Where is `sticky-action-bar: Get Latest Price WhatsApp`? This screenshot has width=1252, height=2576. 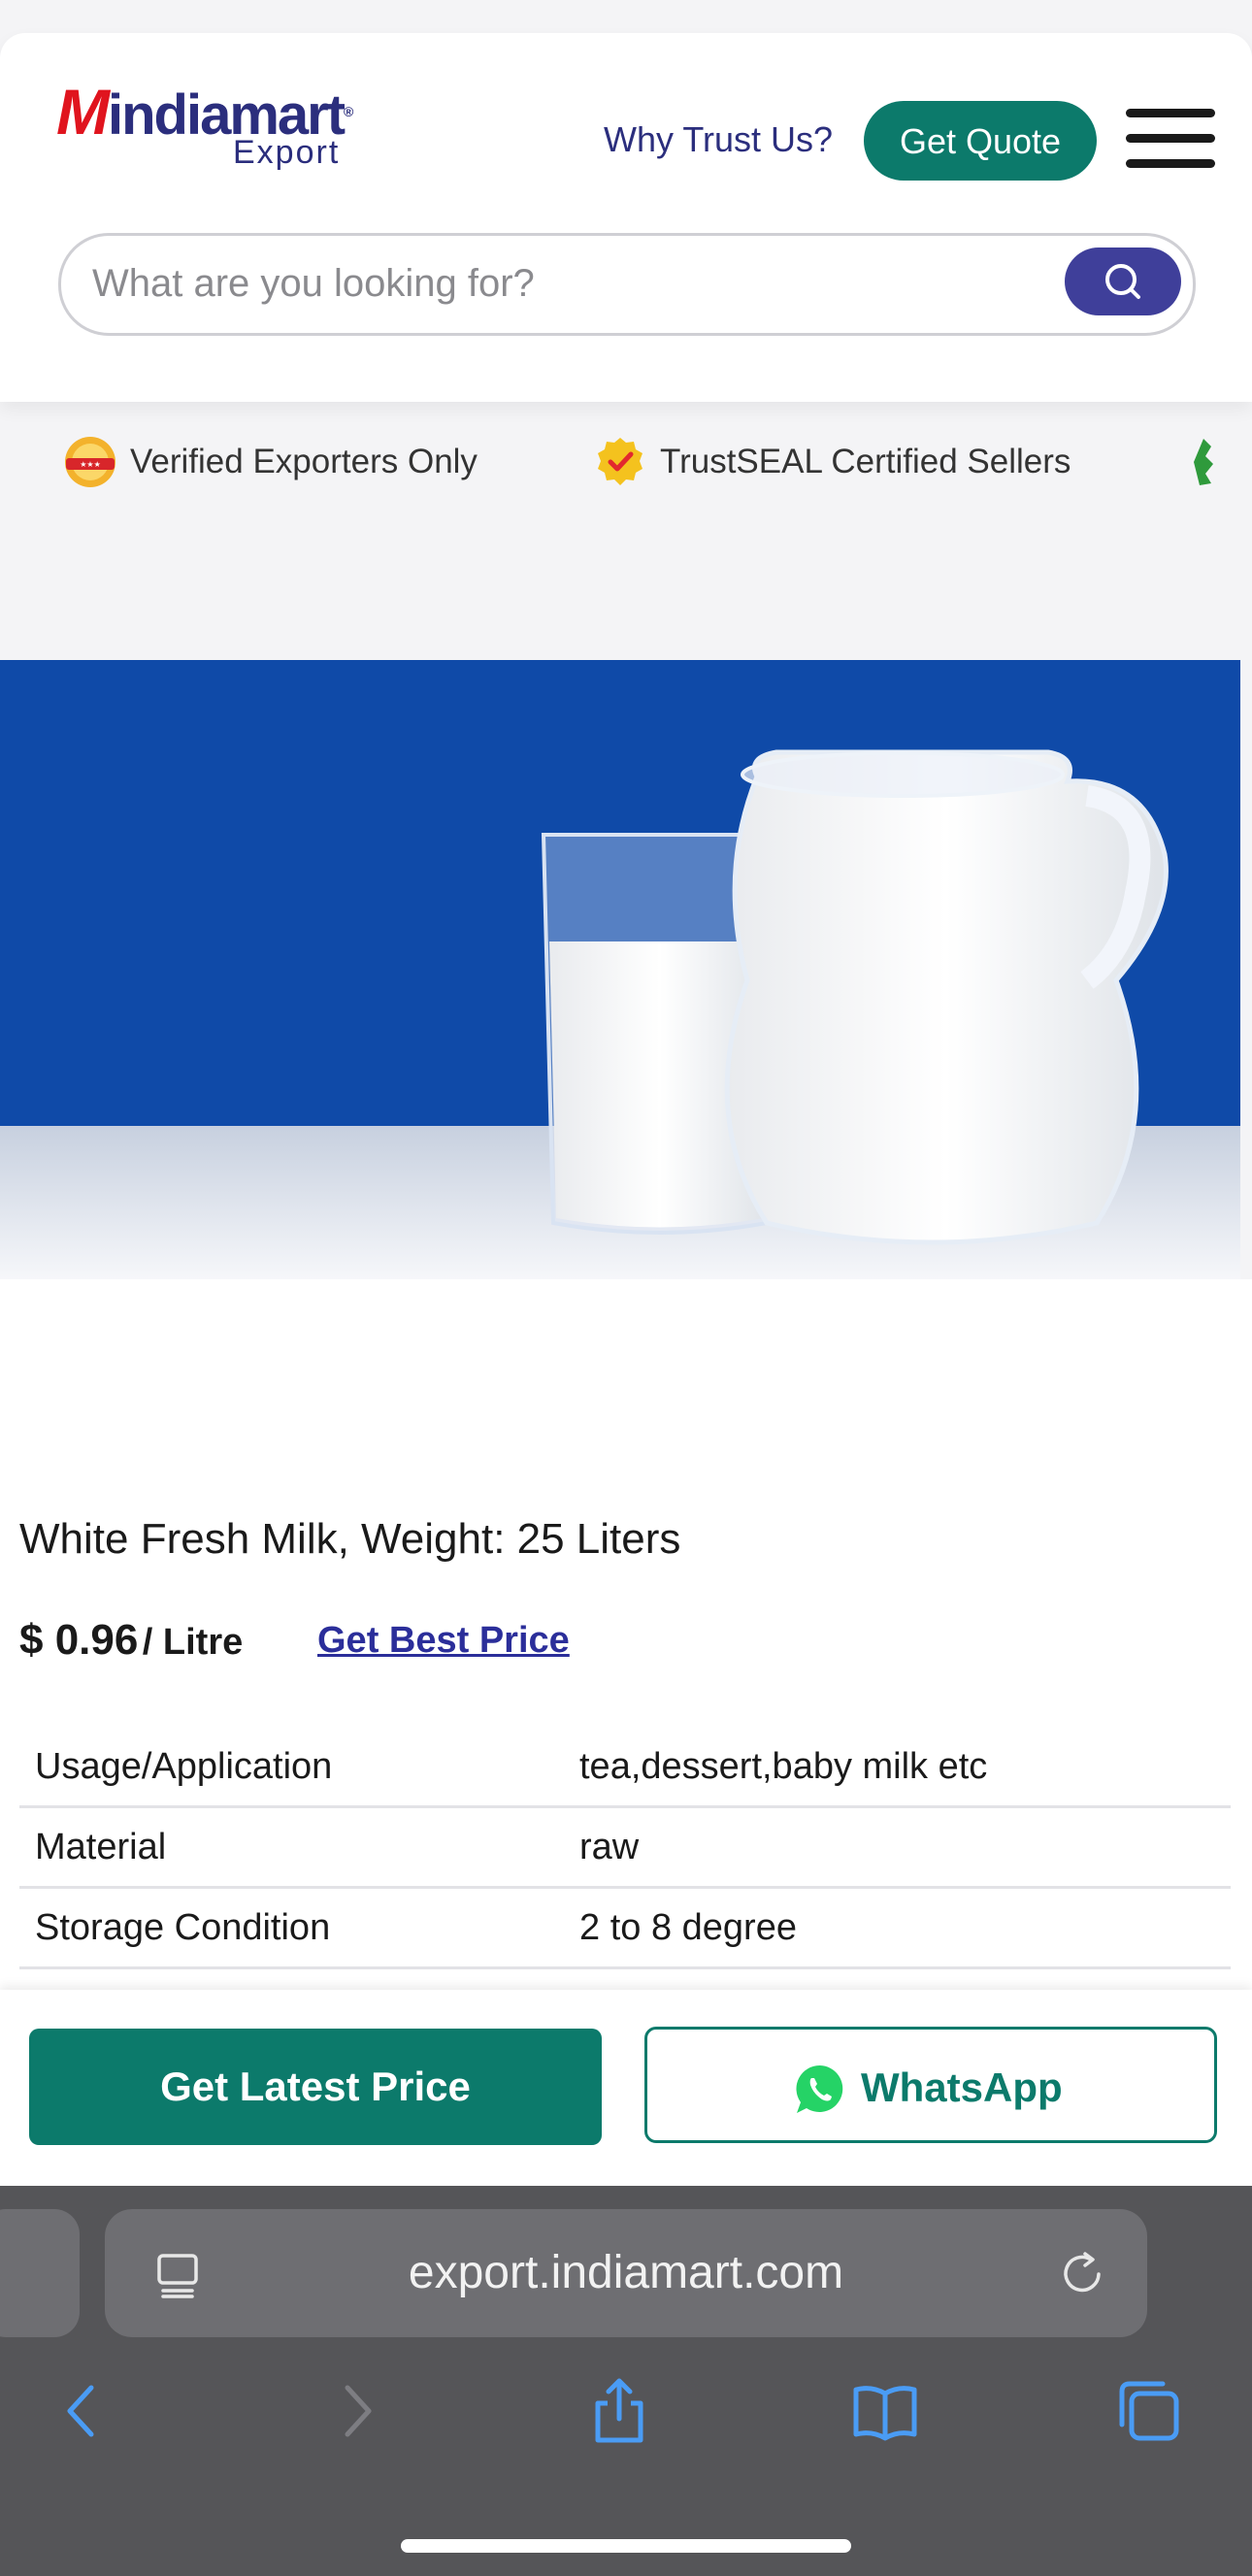
sticky-action-bar: Get Latest Price WhatsApp is located at coordinates (626, 2088).